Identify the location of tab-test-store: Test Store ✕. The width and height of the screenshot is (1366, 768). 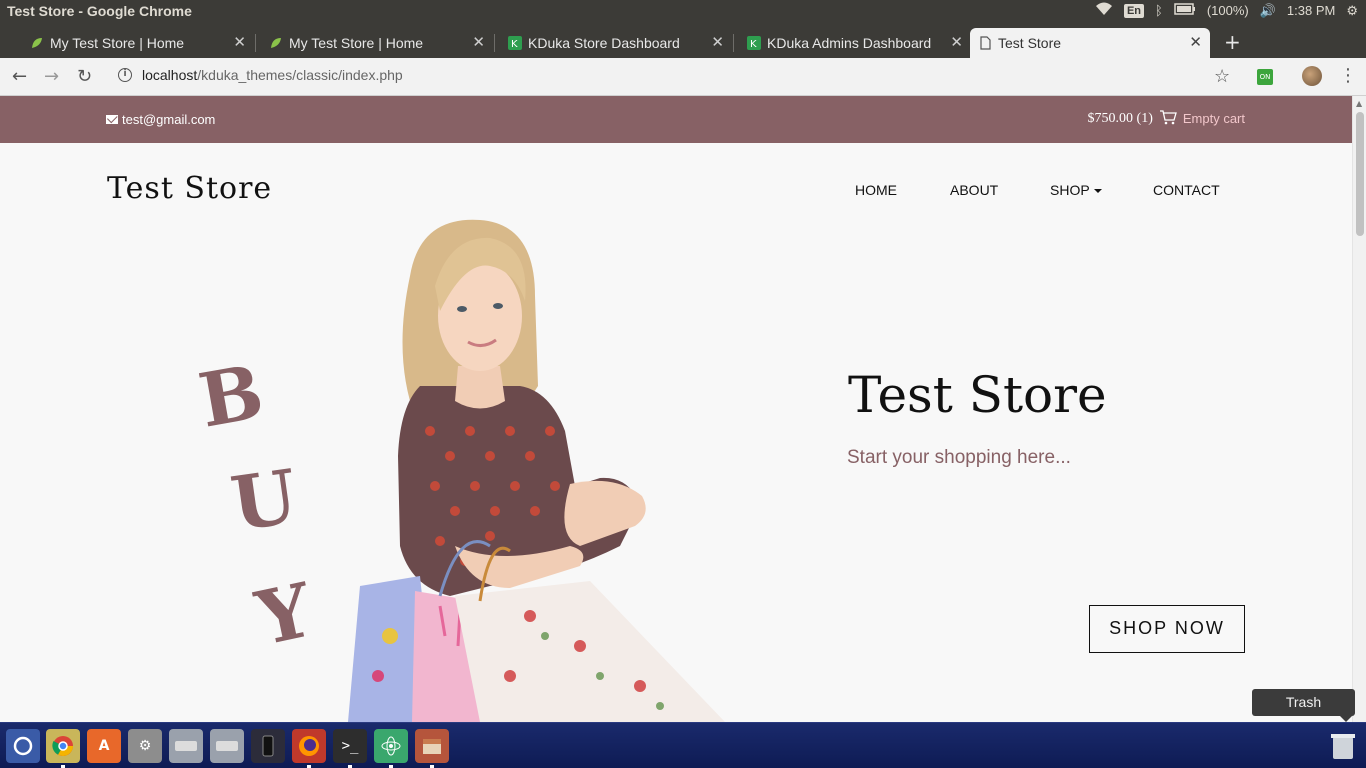
(1090, 43).